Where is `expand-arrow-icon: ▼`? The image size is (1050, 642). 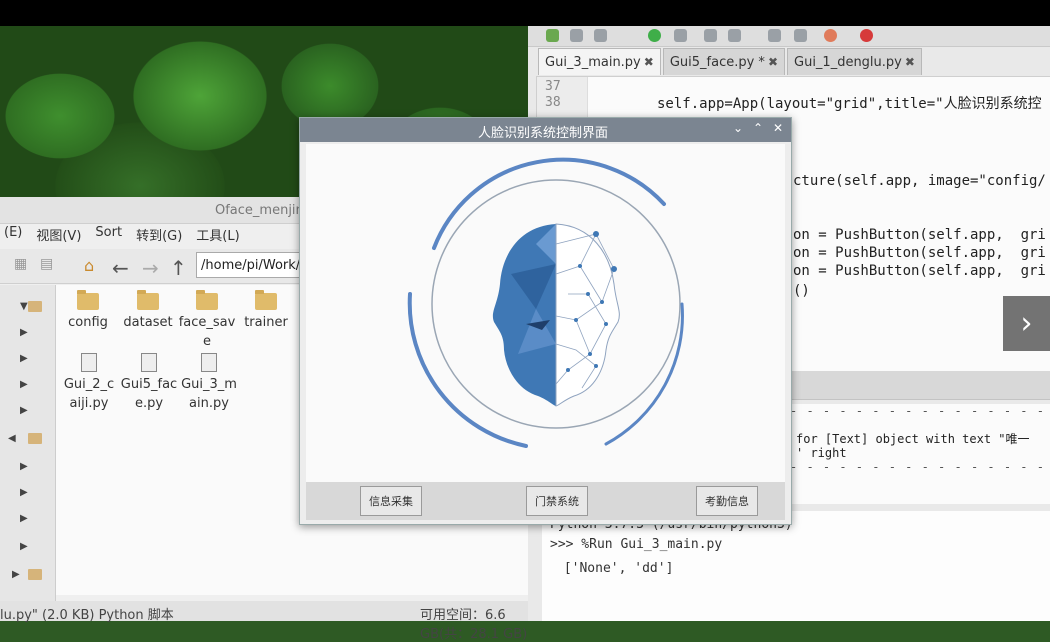 expand-arrow-icon: ▼ is located at coordinates (24, 306).